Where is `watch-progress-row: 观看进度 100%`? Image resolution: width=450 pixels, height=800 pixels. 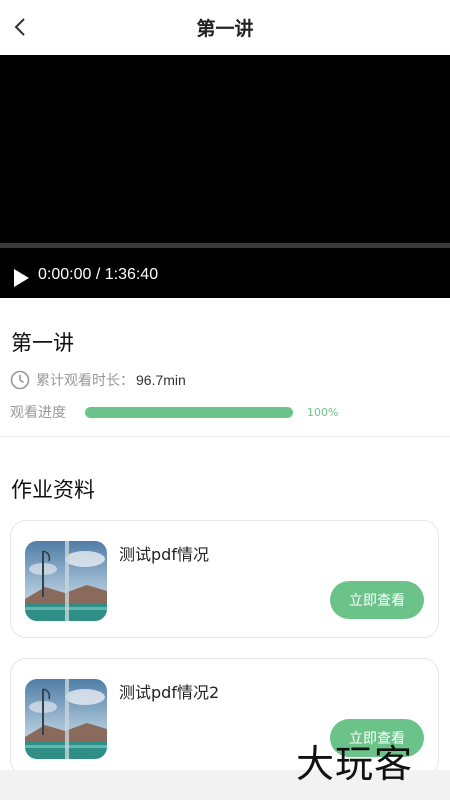
watch-progress-row: 观看进度 100% is located at coordinates (225, 412).